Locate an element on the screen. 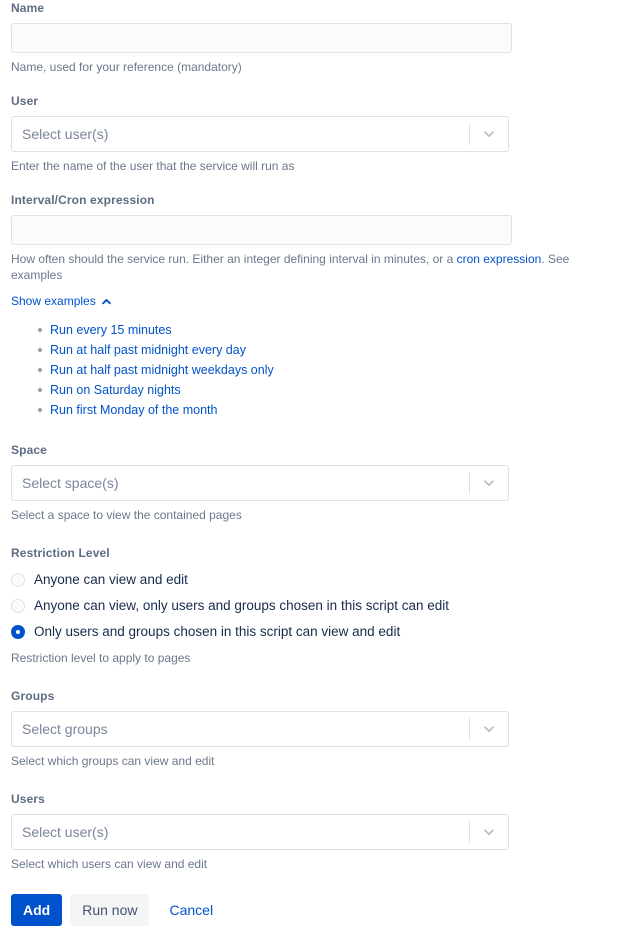  users-label: Users is located at coordinates (28, 799).